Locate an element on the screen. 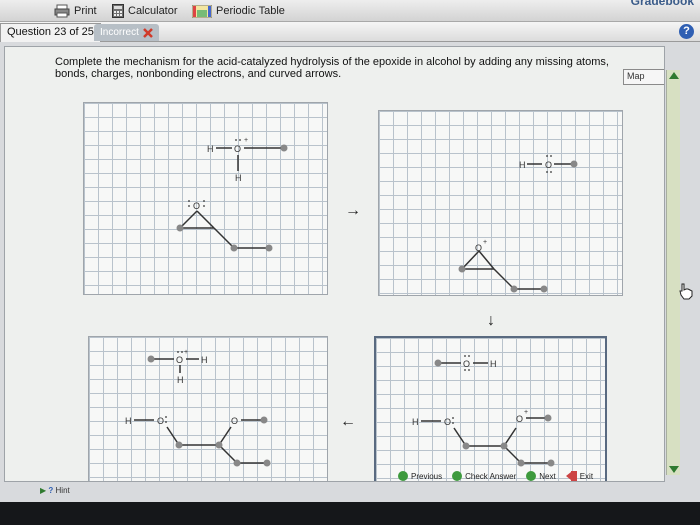 This screenshot has width=700, height=525. vertical-scrollbar is located at coordinates (673, 272).